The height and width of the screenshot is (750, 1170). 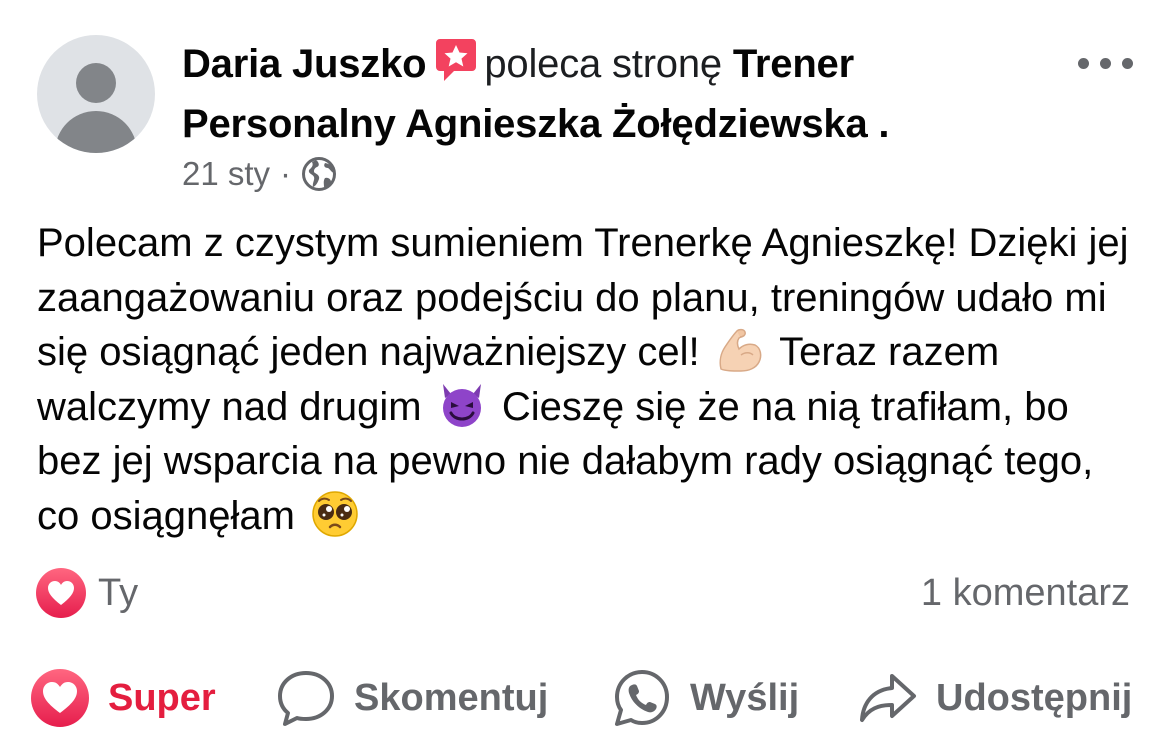 I want to click on comment-button: Skomentuj, so click(x=412, y=698).